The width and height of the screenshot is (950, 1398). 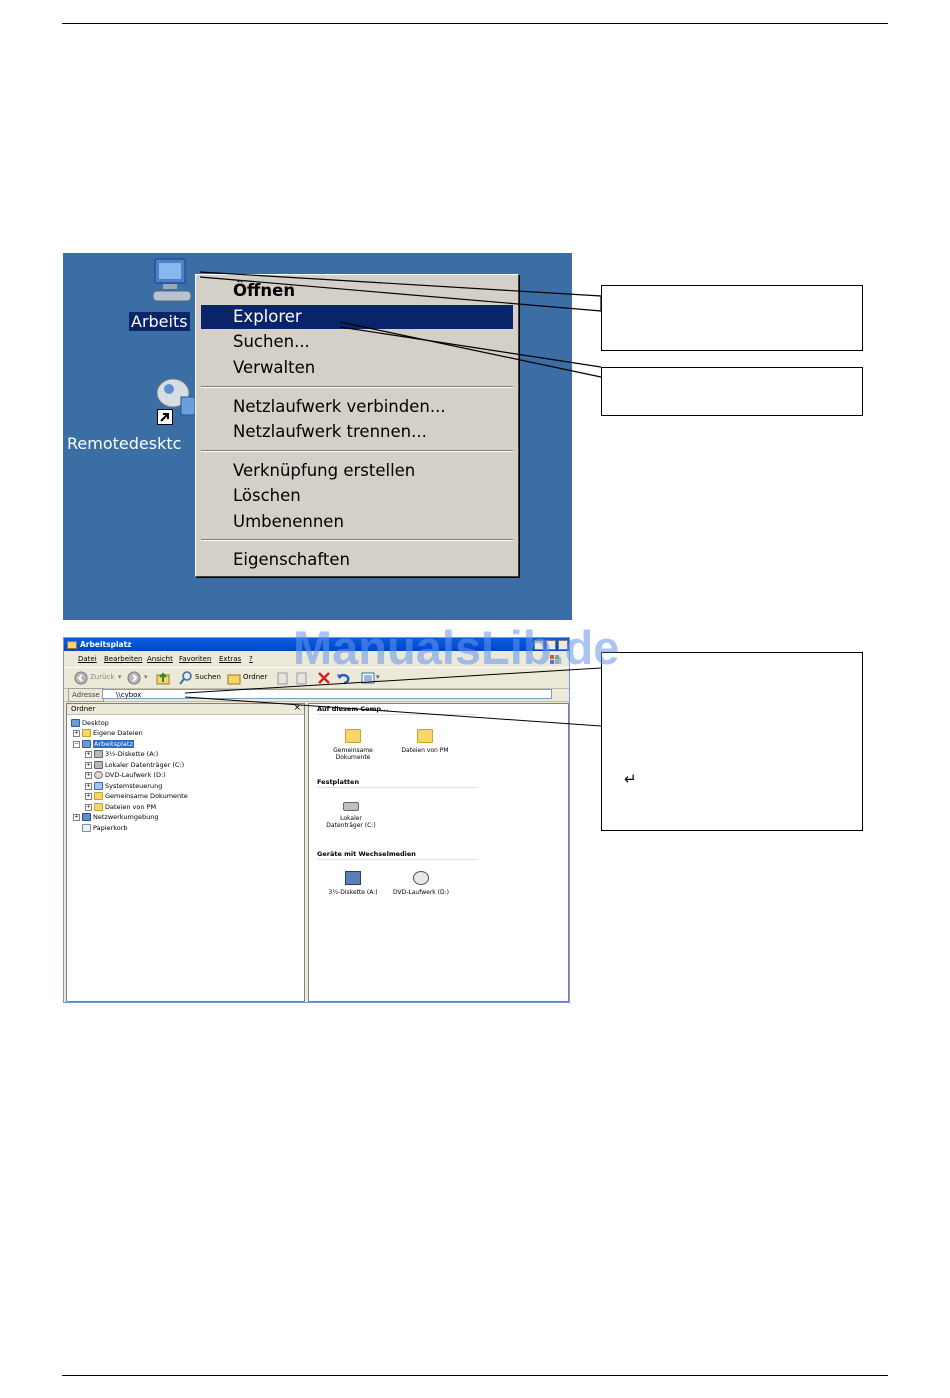 What do you see at coordinates (120, 817) in the screenshot?
I see `tree-item-netzwerkumgebung: Netzwerkumgebung` at bounding box center [120, 817].